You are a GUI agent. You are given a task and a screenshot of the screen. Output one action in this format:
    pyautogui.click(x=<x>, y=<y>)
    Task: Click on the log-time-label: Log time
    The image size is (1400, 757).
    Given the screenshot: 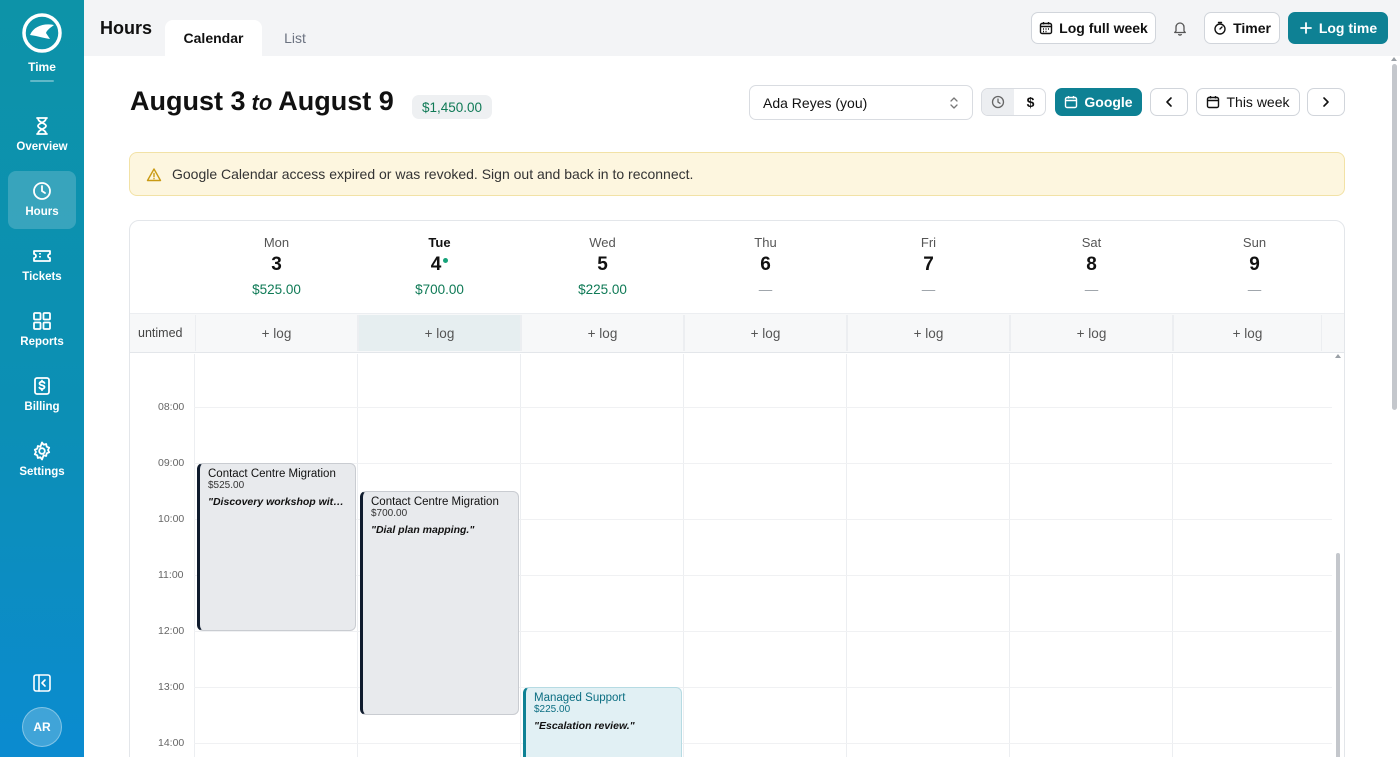 What is the action you would take?
    pyautogui.click(x=1348, y=28)
    